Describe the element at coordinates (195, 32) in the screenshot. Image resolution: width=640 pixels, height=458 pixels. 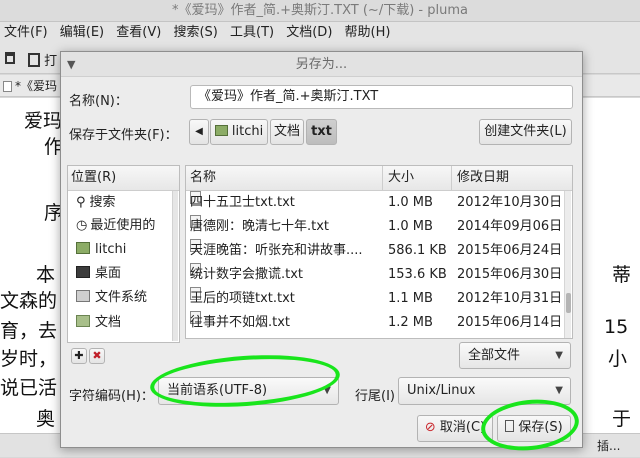
I see `menu-search: 搜索(S)` at that location.